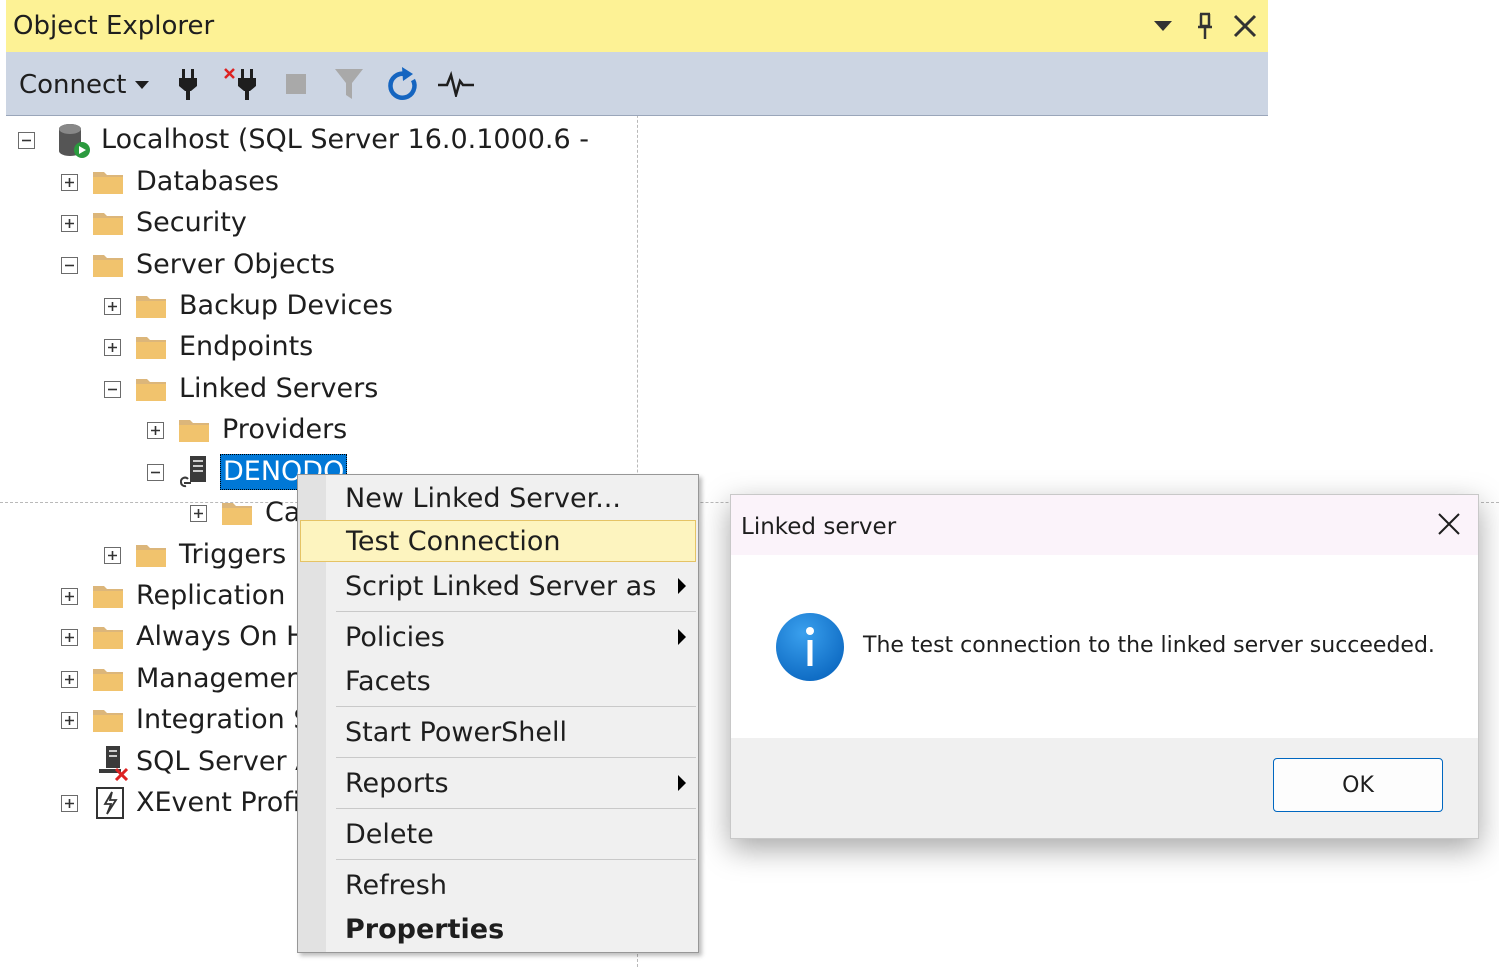  I want to click on tree-label-sql-server-agent: SQL Server A, so click(225, 761).